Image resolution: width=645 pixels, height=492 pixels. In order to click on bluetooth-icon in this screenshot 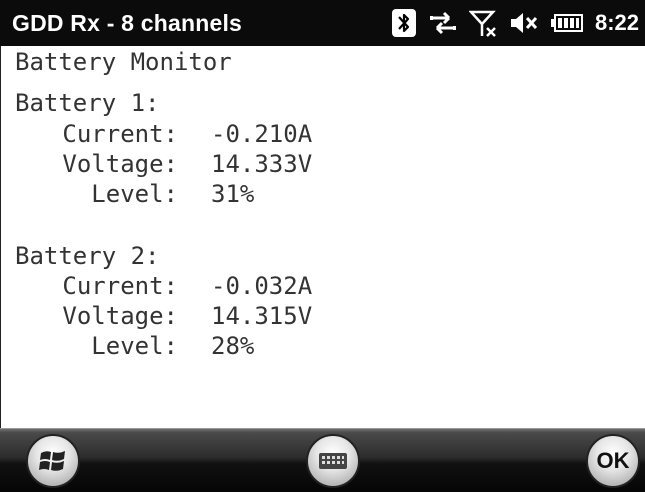, I will do `click(404, 23)`.